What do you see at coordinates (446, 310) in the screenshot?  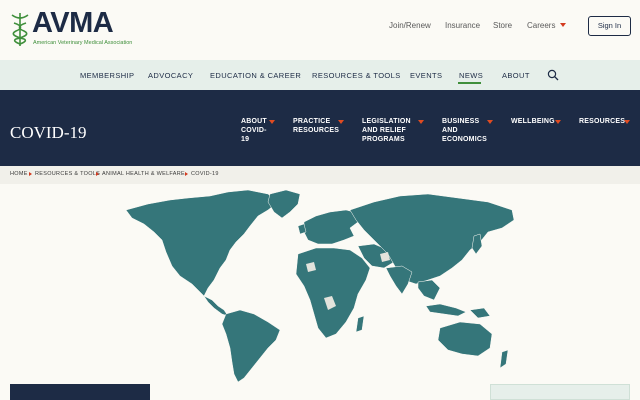 I see `indonesia` at bounding box center [446, 310].